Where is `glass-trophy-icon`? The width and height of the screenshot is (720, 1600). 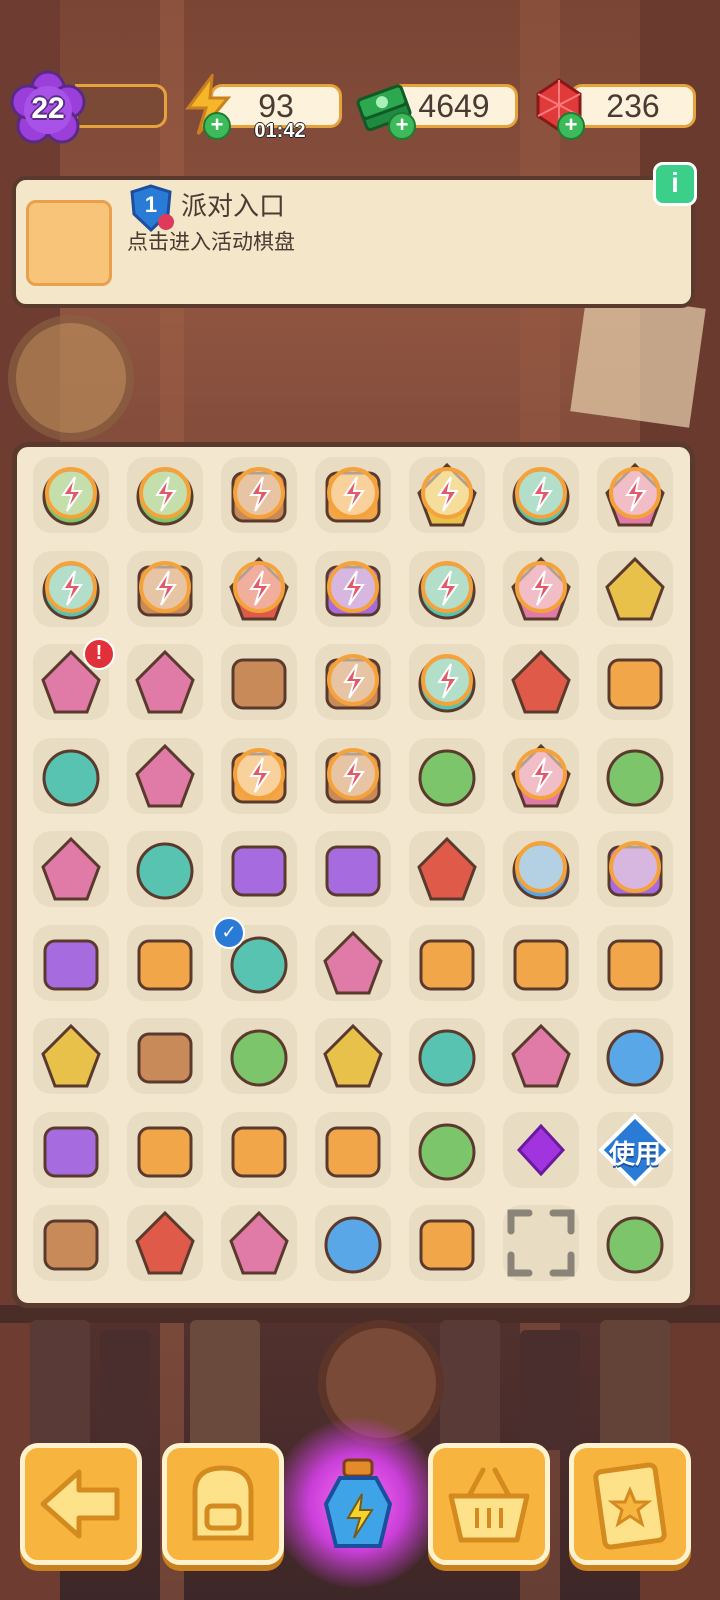
glass-trophy-icon is located at coordinates (165, 1242).